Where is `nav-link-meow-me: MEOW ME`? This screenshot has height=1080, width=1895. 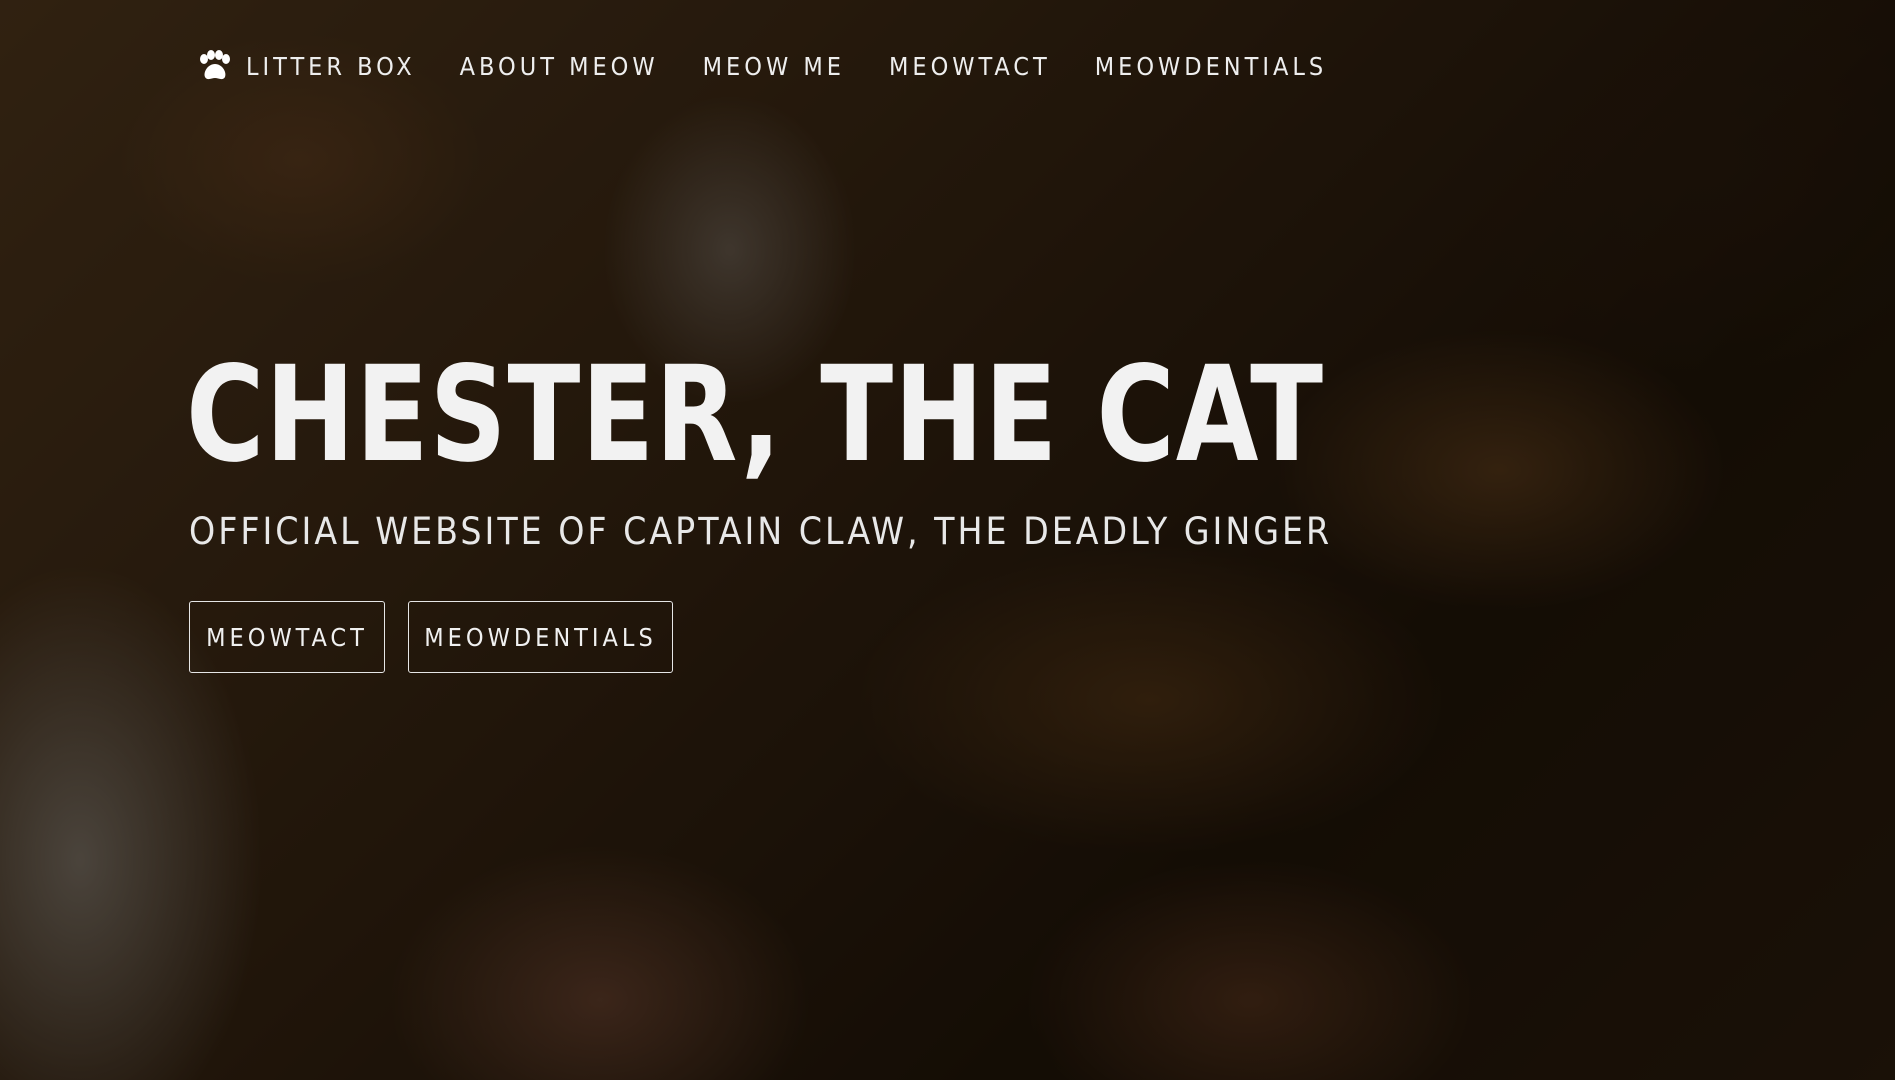 nav-link-meow-me: MEOW ME is located at coordinates (774, 66).